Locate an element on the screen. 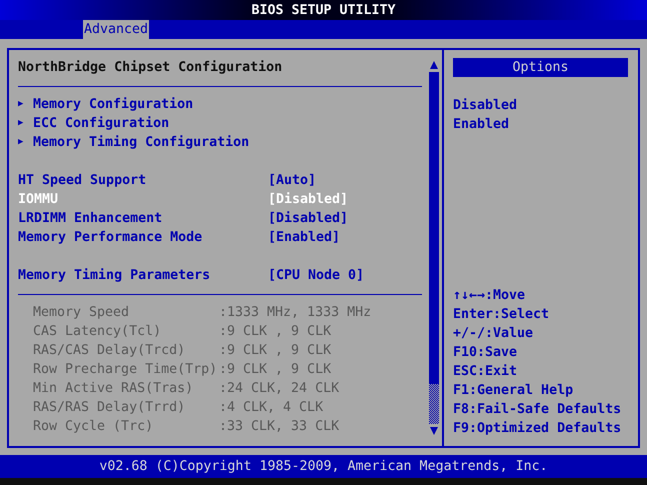 This screenshot has height=485, width=647. help-text: F1:General Help is located at coordinates (513, 391).